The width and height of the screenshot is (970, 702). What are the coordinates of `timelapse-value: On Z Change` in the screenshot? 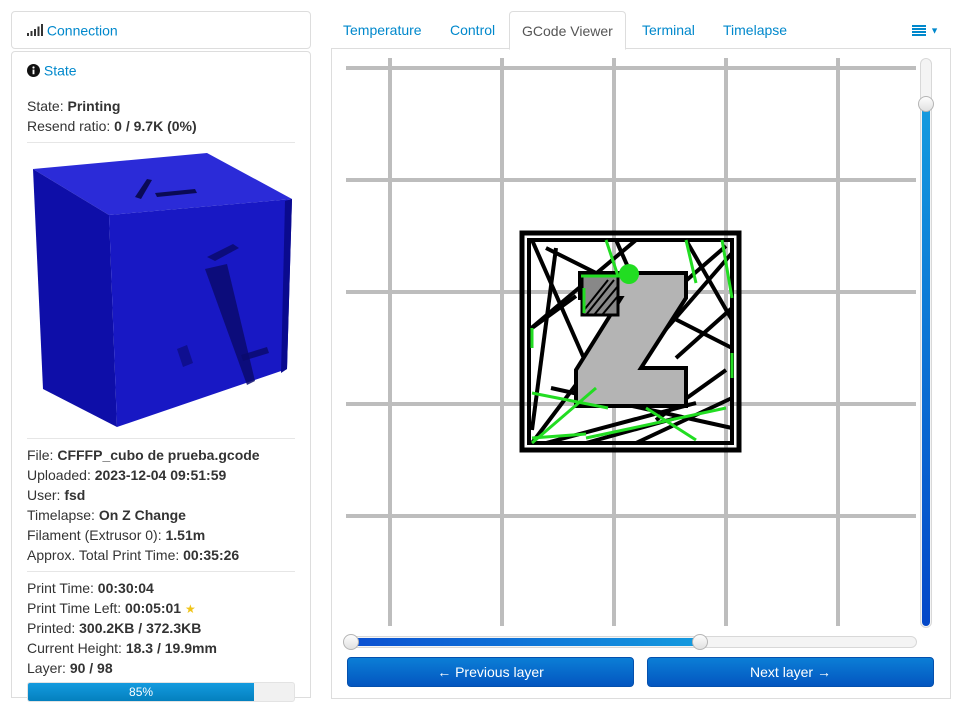 It's located at (142, 515).